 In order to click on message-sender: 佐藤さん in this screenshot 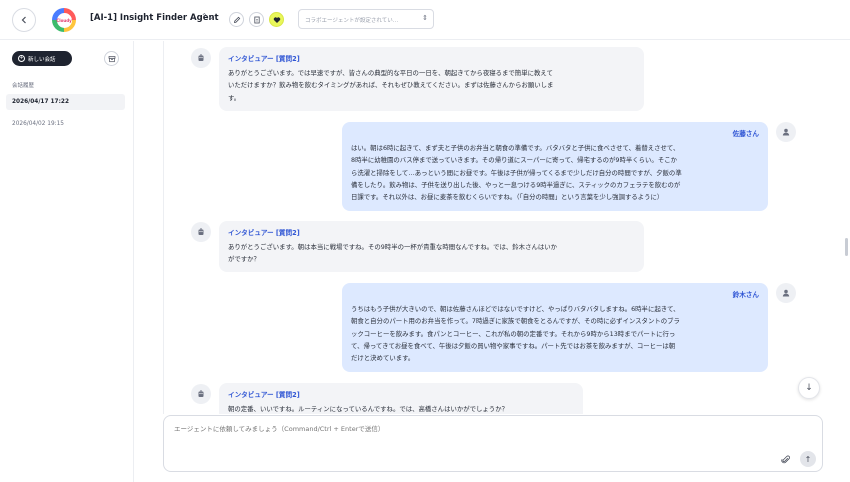, I will do `click(745, 134)`.